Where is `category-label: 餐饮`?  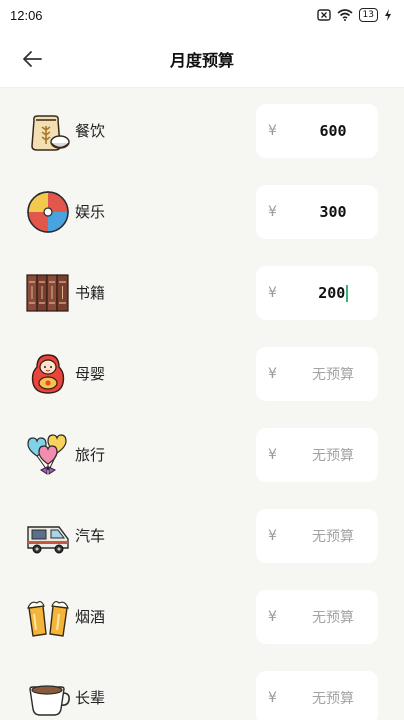 category-label: 餐饮 is located at coordinates (90, 131).